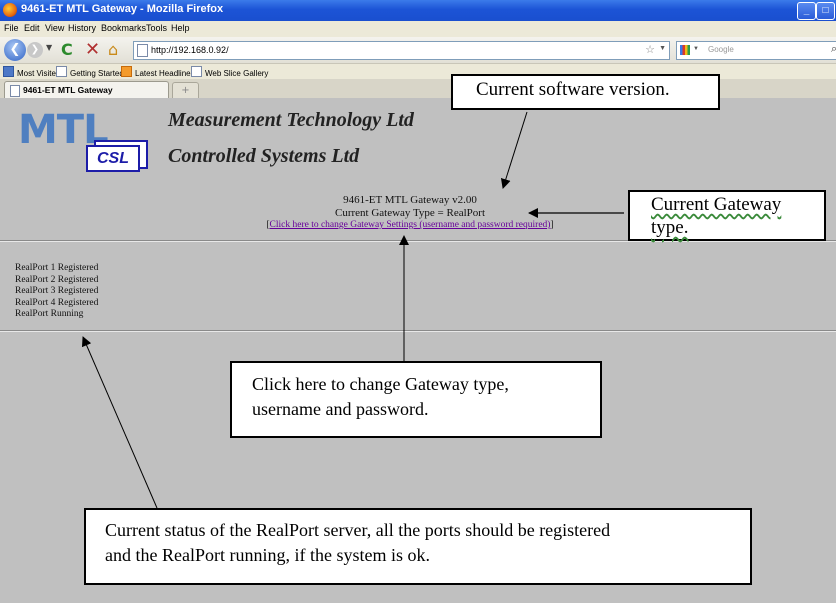  I want to click on callout-text: username and password., so click(340, 409).